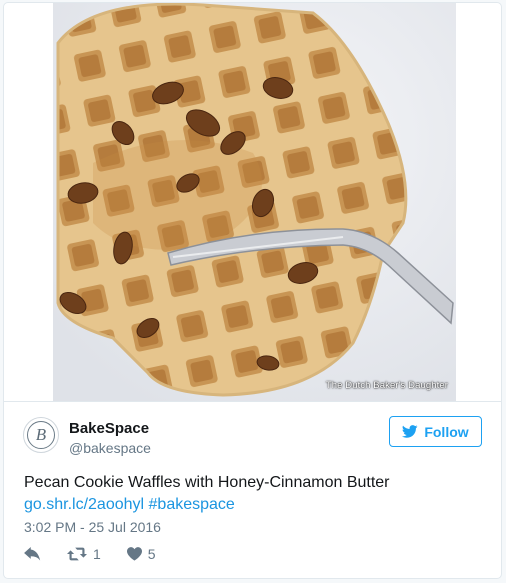 This screenshot has width=506, height=583. Describe the element at coordinates (410, 431) in the screenshot. I see `twitter-bird-icon` at that location.